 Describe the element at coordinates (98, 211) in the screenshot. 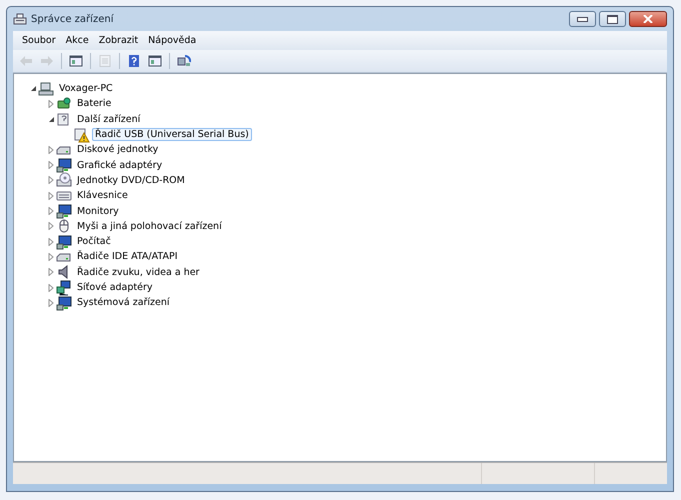

I see `tree-item: Monitory` at that location.